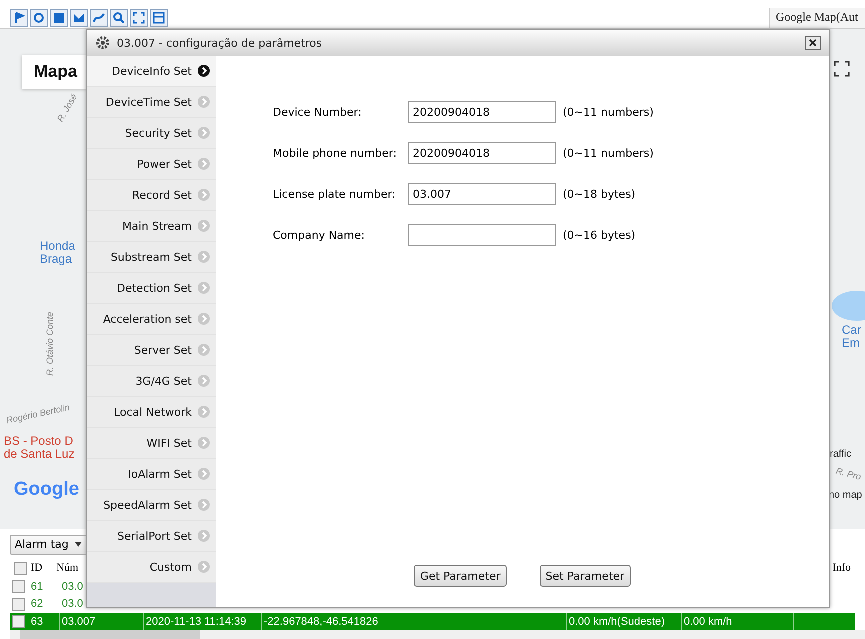  I want to click on map-label: R. Otávio Conte, so click(50, 344).